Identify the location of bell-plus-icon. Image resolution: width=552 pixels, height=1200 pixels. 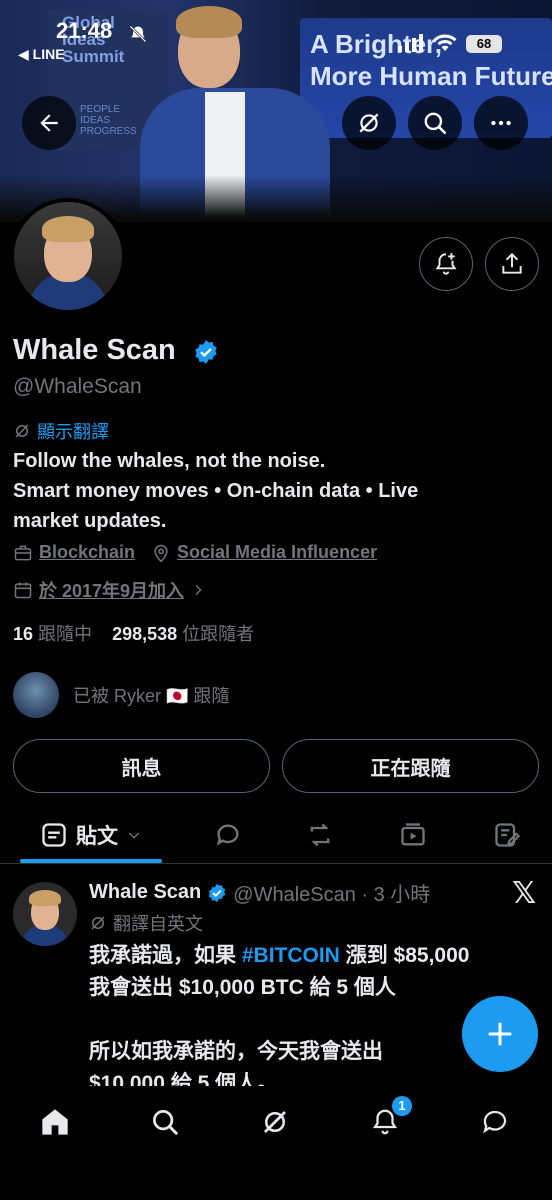
(446, 264).